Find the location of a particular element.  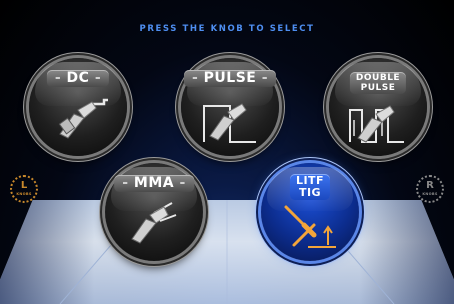

mode-label: DOUBLE PULSE is located at coordinates (378, 83).